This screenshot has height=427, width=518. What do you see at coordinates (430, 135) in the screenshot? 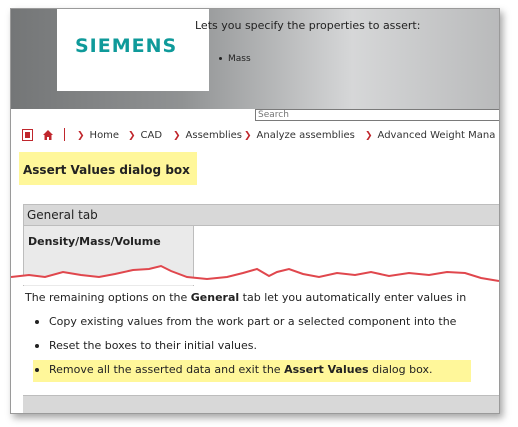
I see `breadcrumb-item-advanced-weight: ❯ Advanced Weight Mana` at bounding box center [430, 135].